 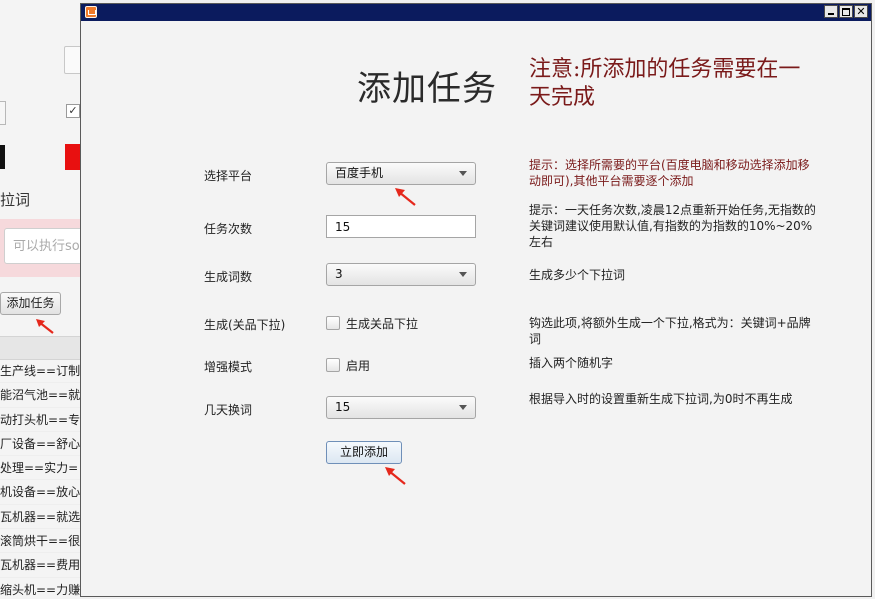 What do you see at coordinates (72, 60) in the screenshot?
I see `background-field` at bounding box center [72, 60].